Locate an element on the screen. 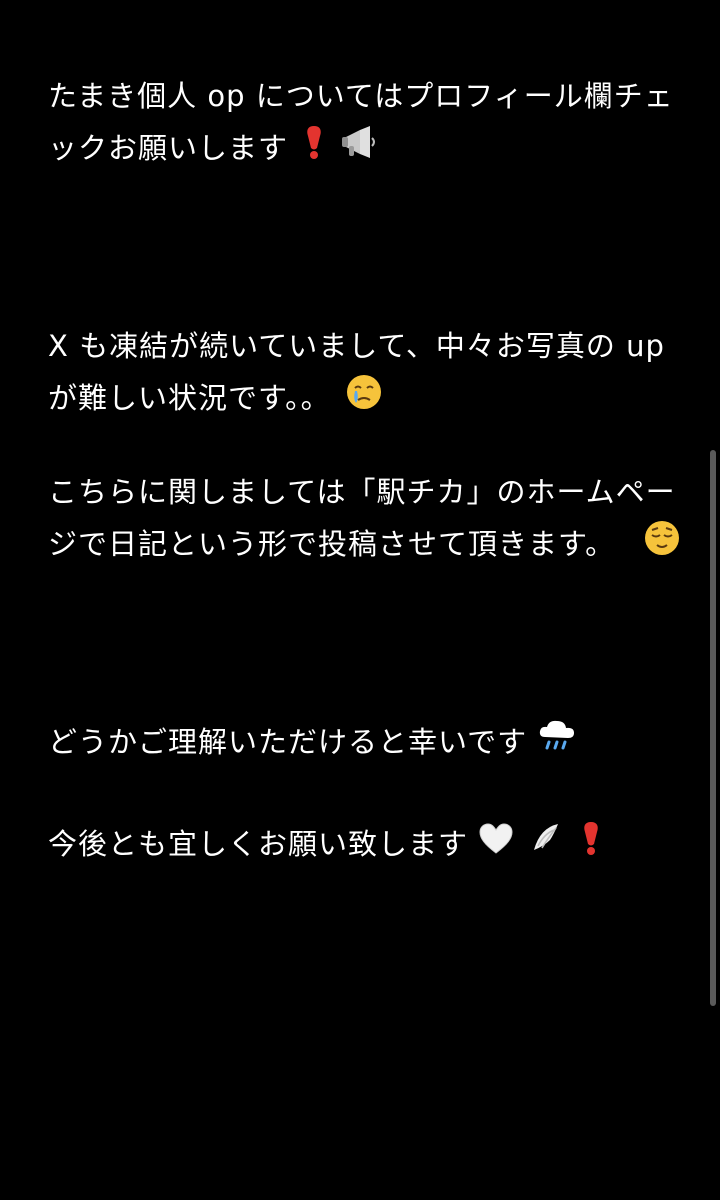  white-heart-icon is located at coordinates (496, 846).